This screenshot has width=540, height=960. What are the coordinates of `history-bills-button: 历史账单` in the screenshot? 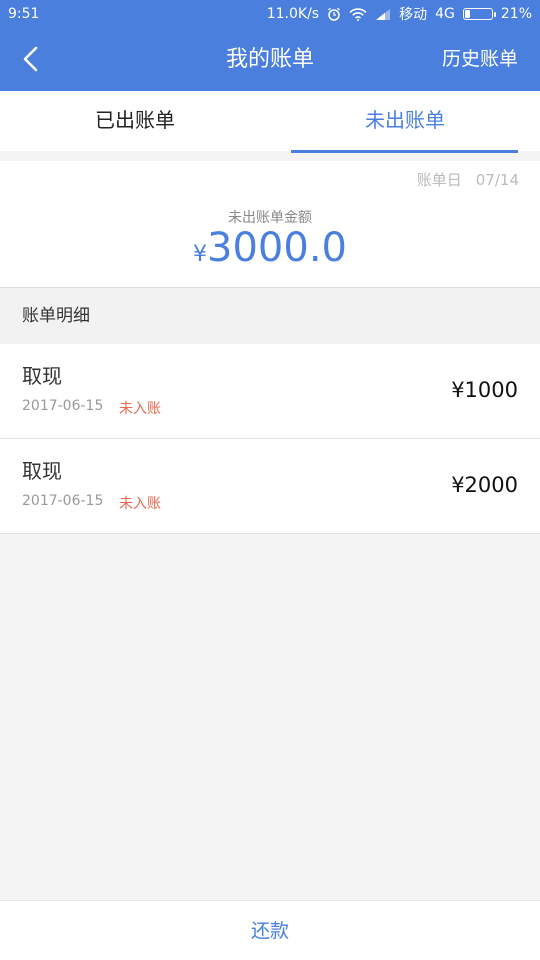 It's located at (480, 59).